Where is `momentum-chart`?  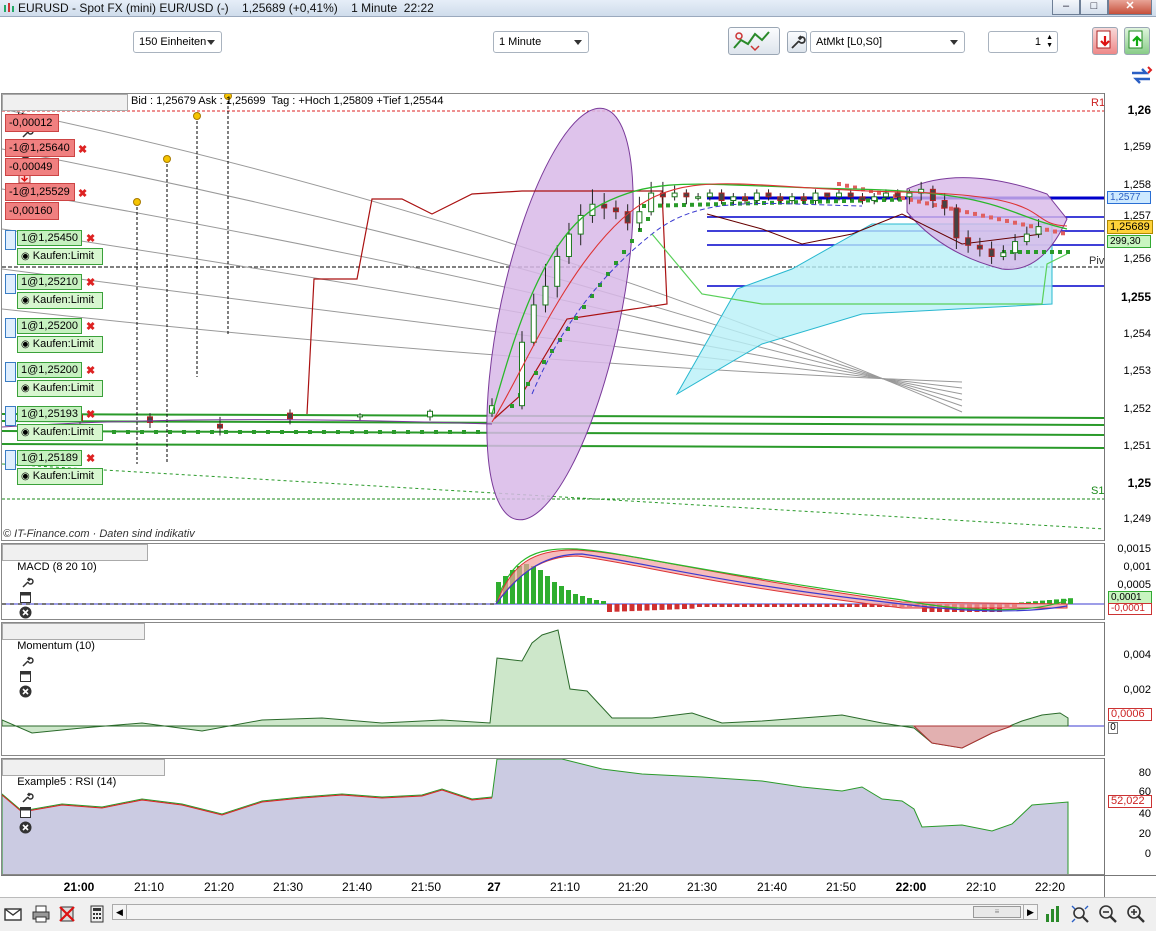
momentum-chart is located at coordinates (553, 689).